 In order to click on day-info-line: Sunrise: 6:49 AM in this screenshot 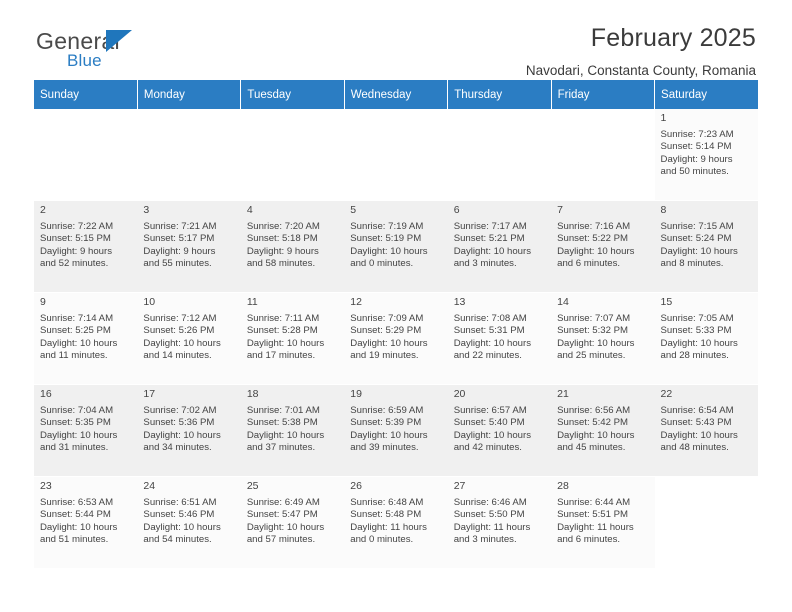, I will do `click(283, 502)`.